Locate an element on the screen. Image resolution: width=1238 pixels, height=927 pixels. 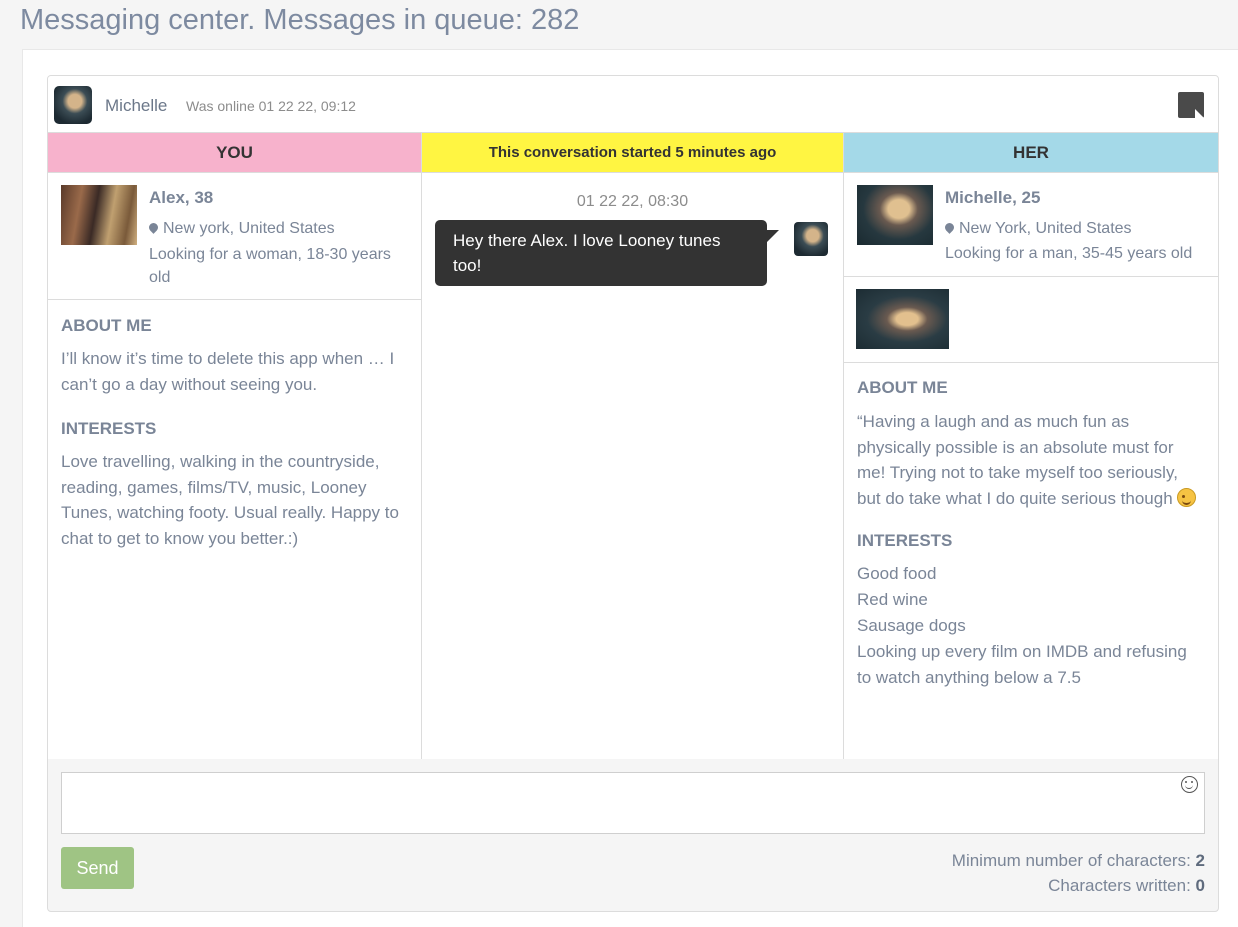
smiley-icon is located at coordinates (1189, 784).